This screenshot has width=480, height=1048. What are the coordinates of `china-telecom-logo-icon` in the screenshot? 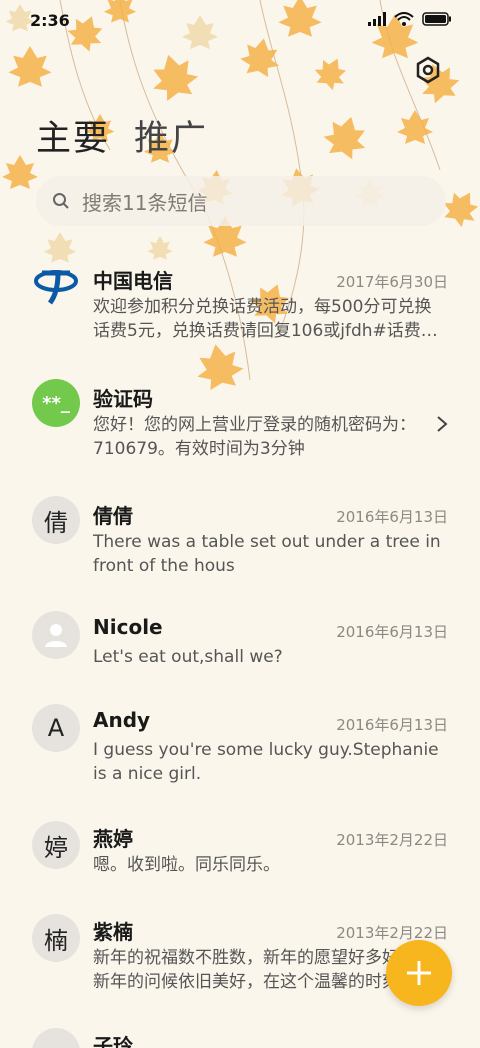 It's located at (56, 285).